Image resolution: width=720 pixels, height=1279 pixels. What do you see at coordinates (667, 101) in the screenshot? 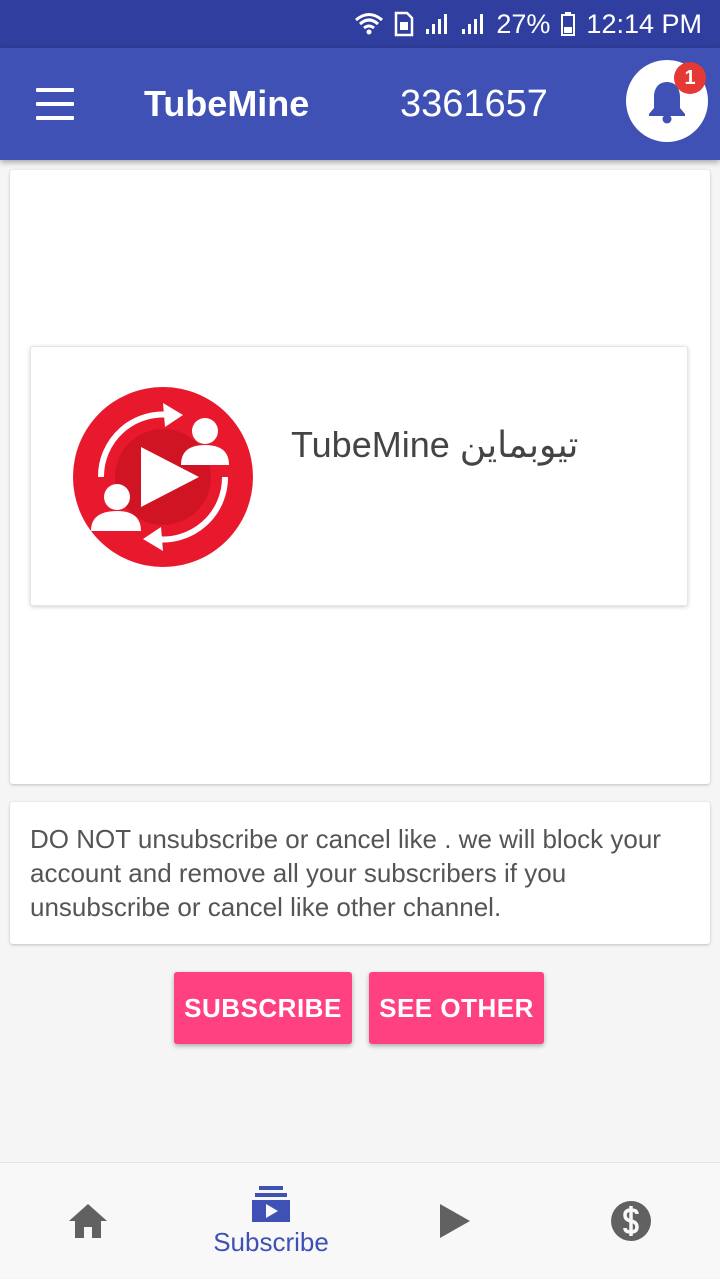
I see `notifications-button: 1` at bounding box center [667, 101].